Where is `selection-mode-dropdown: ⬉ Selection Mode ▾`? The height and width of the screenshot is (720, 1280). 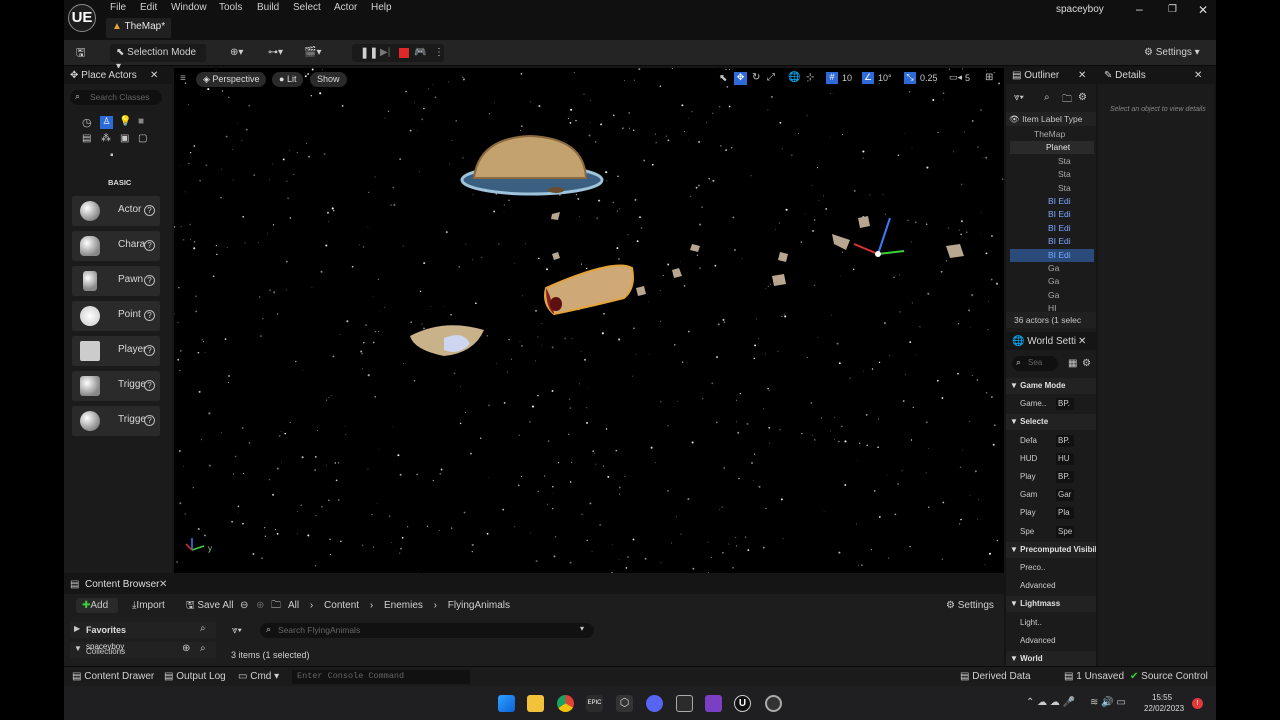 selection-mode-dropdown: ⬉ Selection Mode ▾ is located at coordinates (158, 58).